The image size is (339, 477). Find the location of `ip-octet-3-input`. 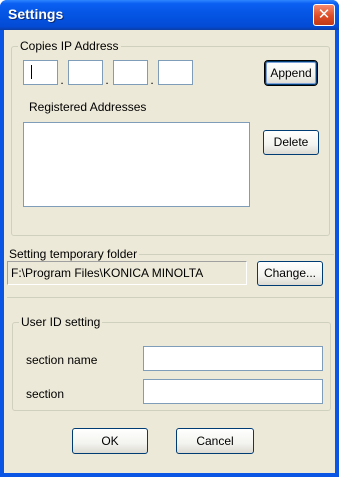

ip-octet-3-input is located at coordinates (130, 72).